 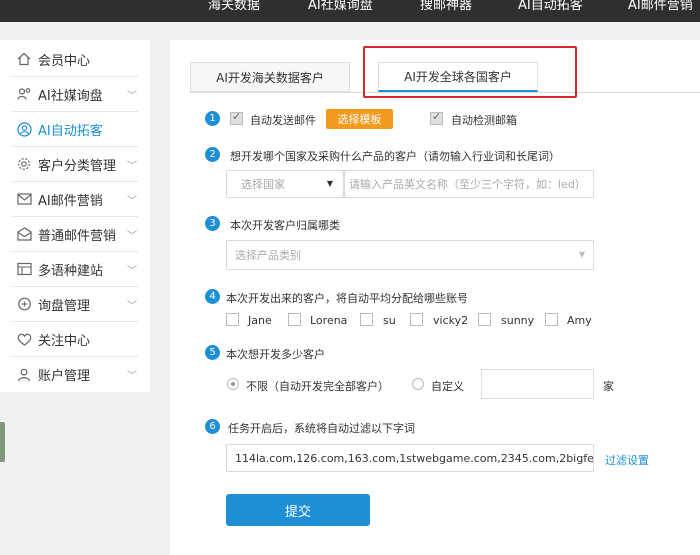 I want to click on custom-label: 自定义, so click(x=447, y=386).